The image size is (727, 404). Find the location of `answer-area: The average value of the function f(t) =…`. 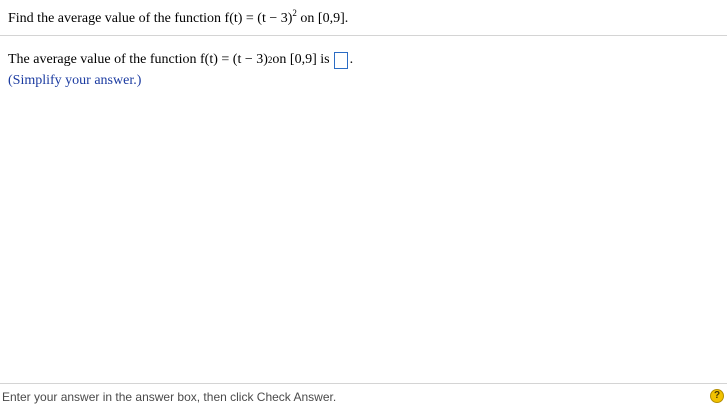

answer-area: The average value of the function f(t) =… is located at coordinates (358, 70).